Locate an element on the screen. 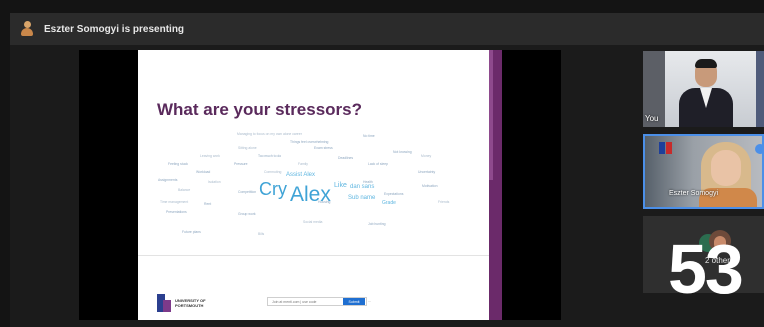 This screenshot has width=764, height=327. university-logo: UNIVERSITY OF PORTSMOUTH is located at coordinates (181, 303).